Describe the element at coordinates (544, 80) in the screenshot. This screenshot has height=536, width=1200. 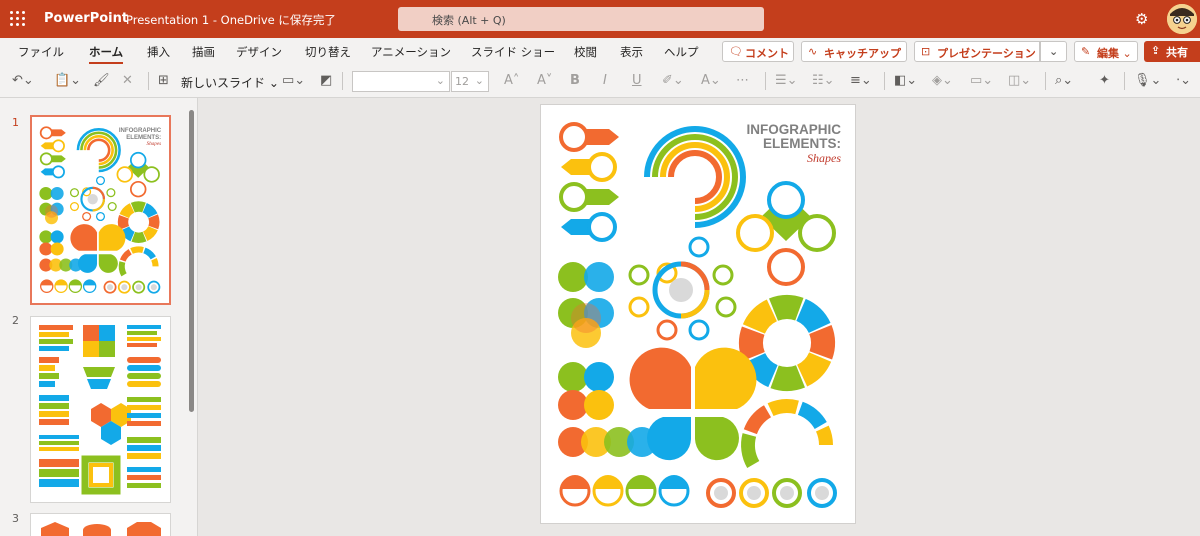
I see `shrink-font-icon: A˅` at that location.